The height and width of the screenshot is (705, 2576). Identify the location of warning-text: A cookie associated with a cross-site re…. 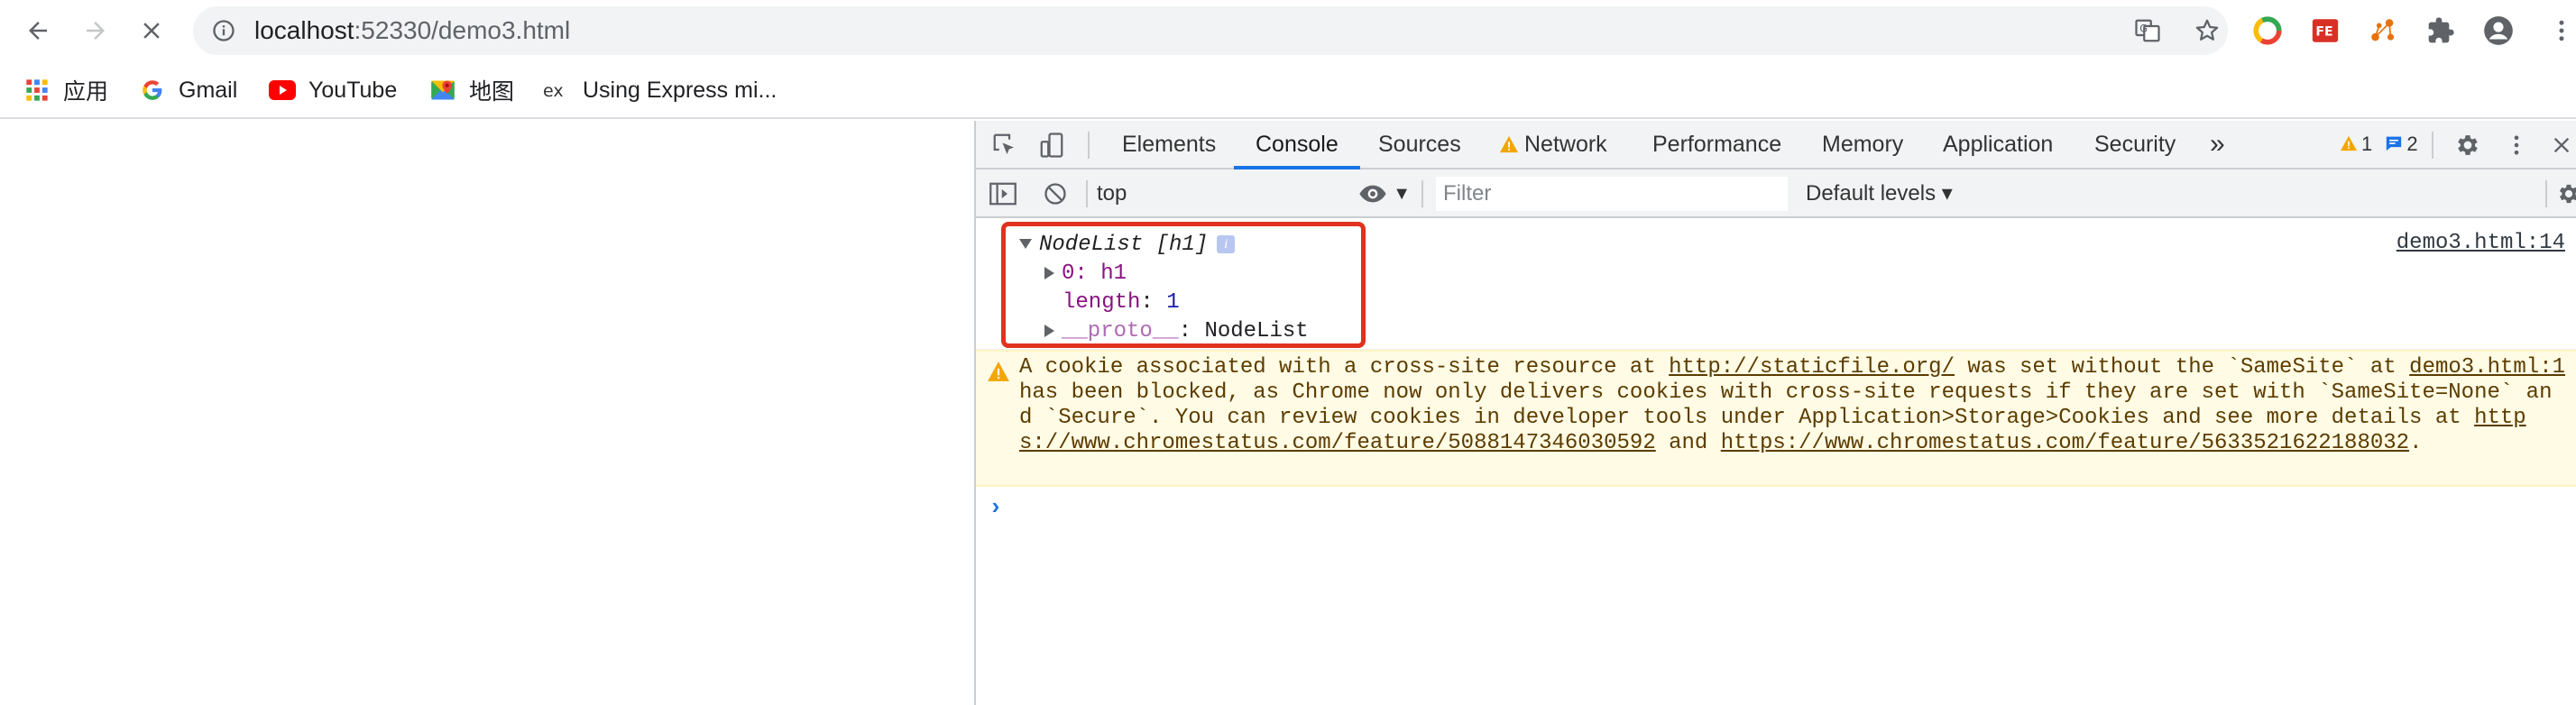
(1786, 406).